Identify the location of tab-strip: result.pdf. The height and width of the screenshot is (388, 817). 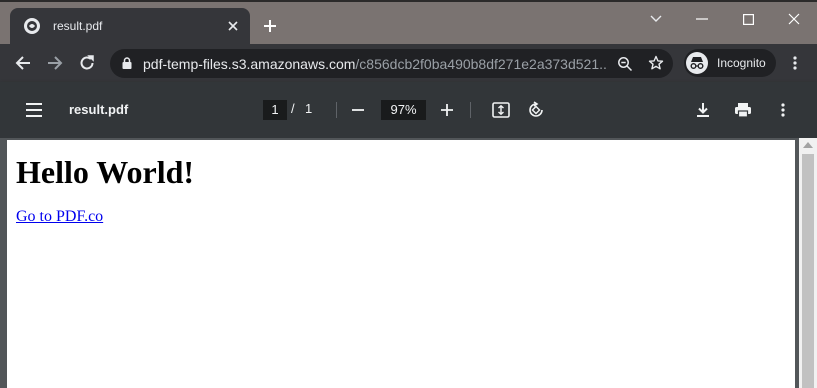
(408, 22).